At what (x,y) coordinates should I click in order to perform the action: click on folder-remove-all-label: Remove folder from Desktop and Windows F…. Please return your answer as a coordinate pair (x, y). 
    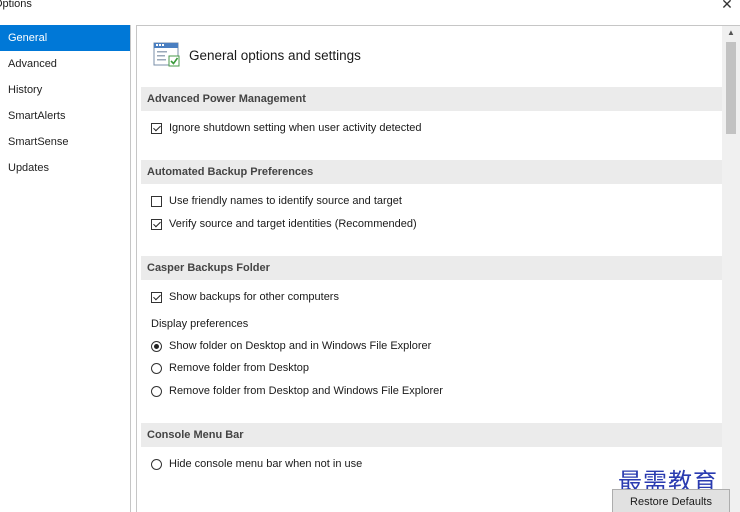
    Looking at the image, I should click on (306, 391).